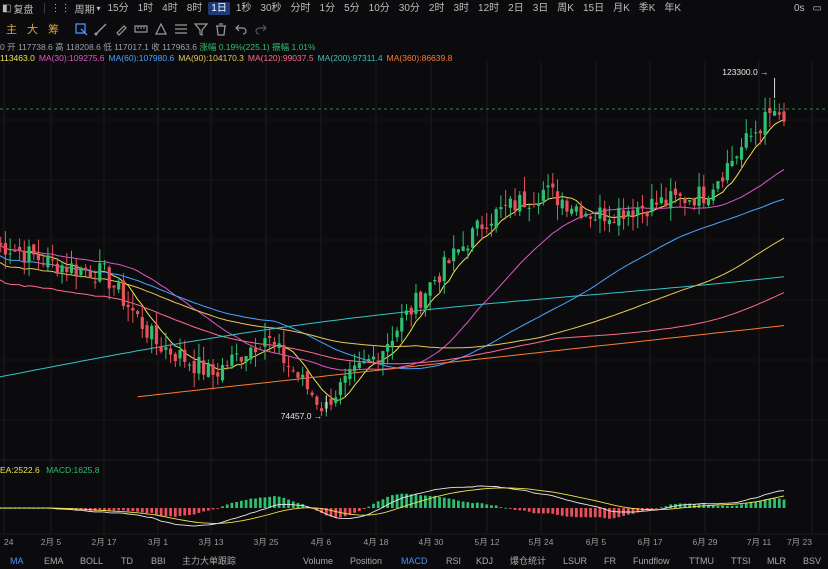  I want to click on indicator-kdj: KDJ, so click(484, 561).